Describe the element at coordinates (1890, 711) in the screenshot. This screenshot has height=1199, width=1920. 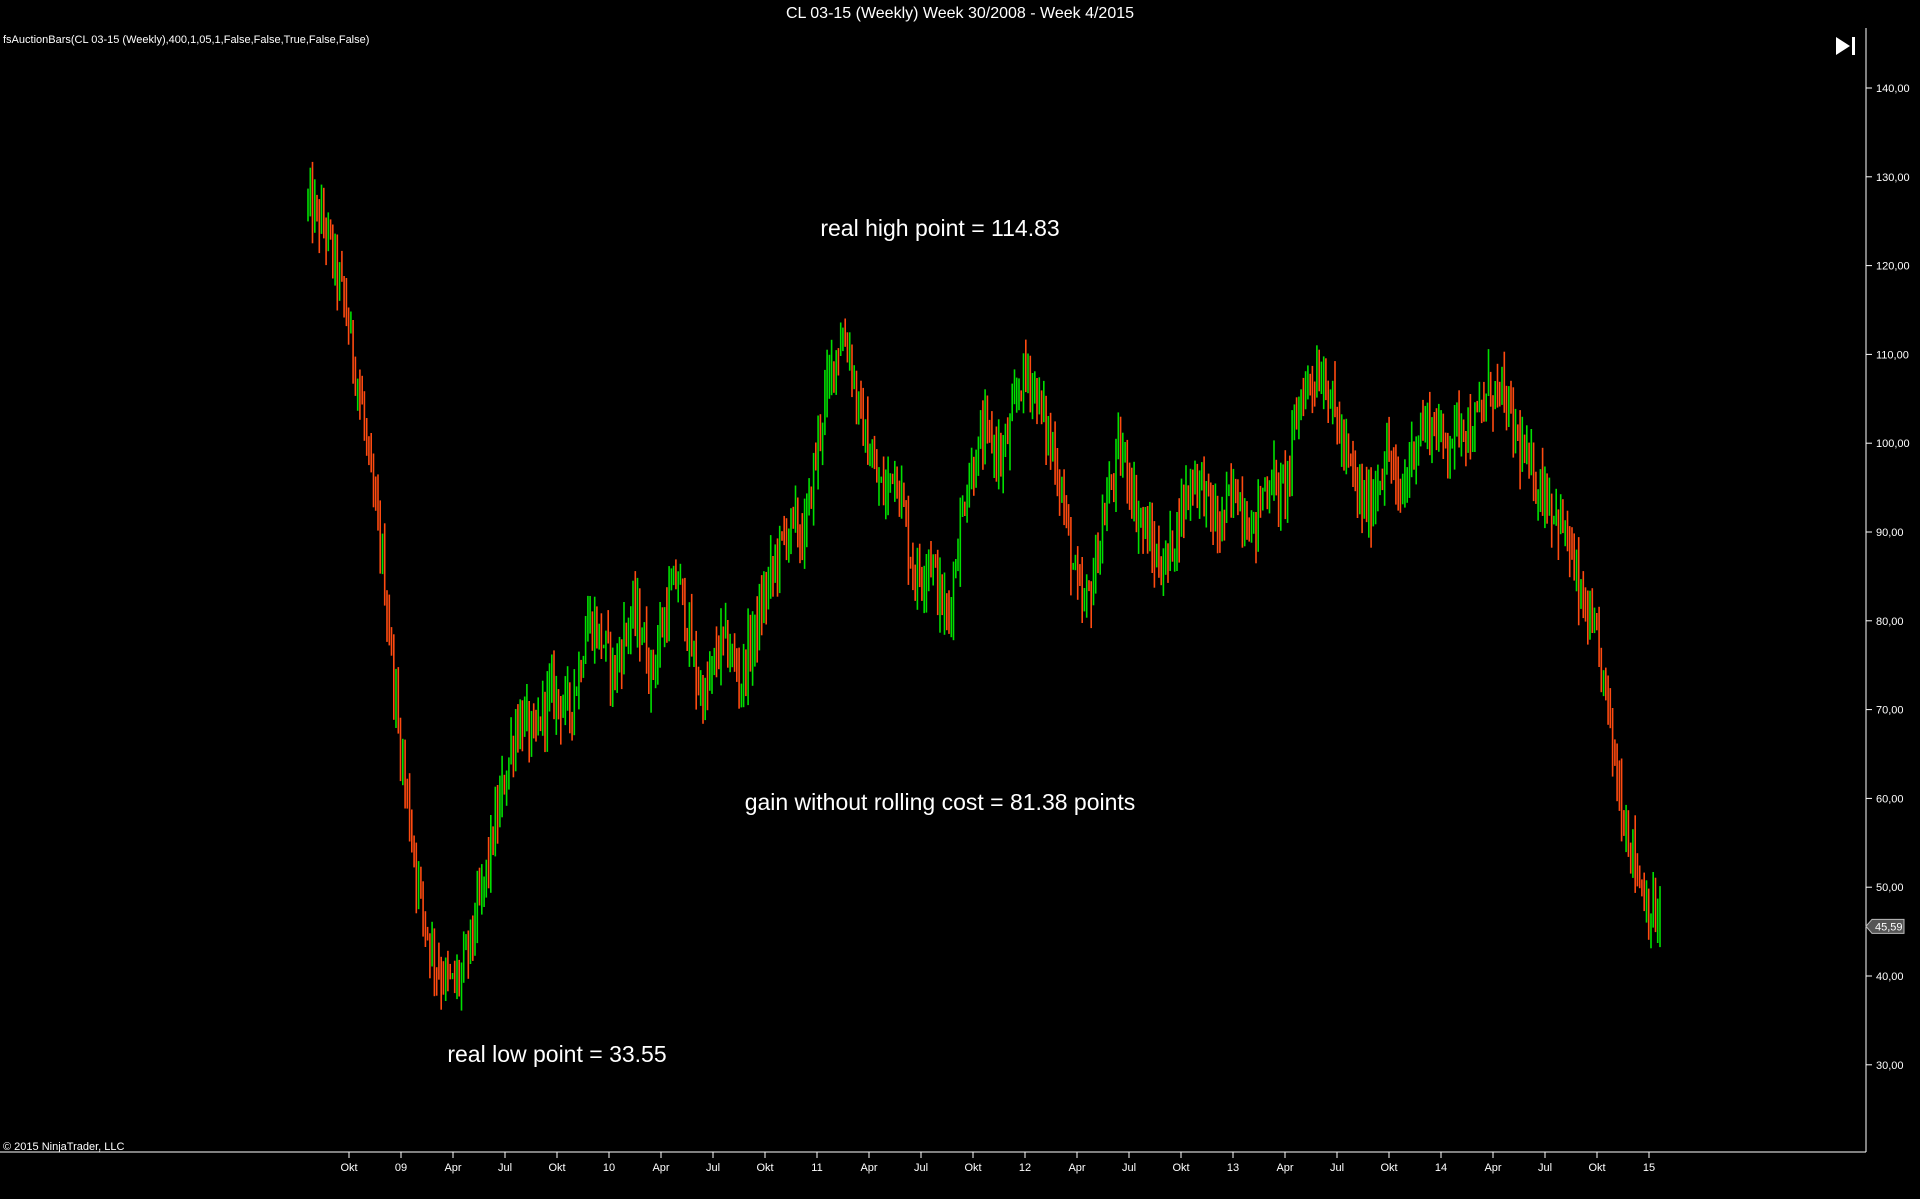
I see `y-tick-label: 70,00` at that location.